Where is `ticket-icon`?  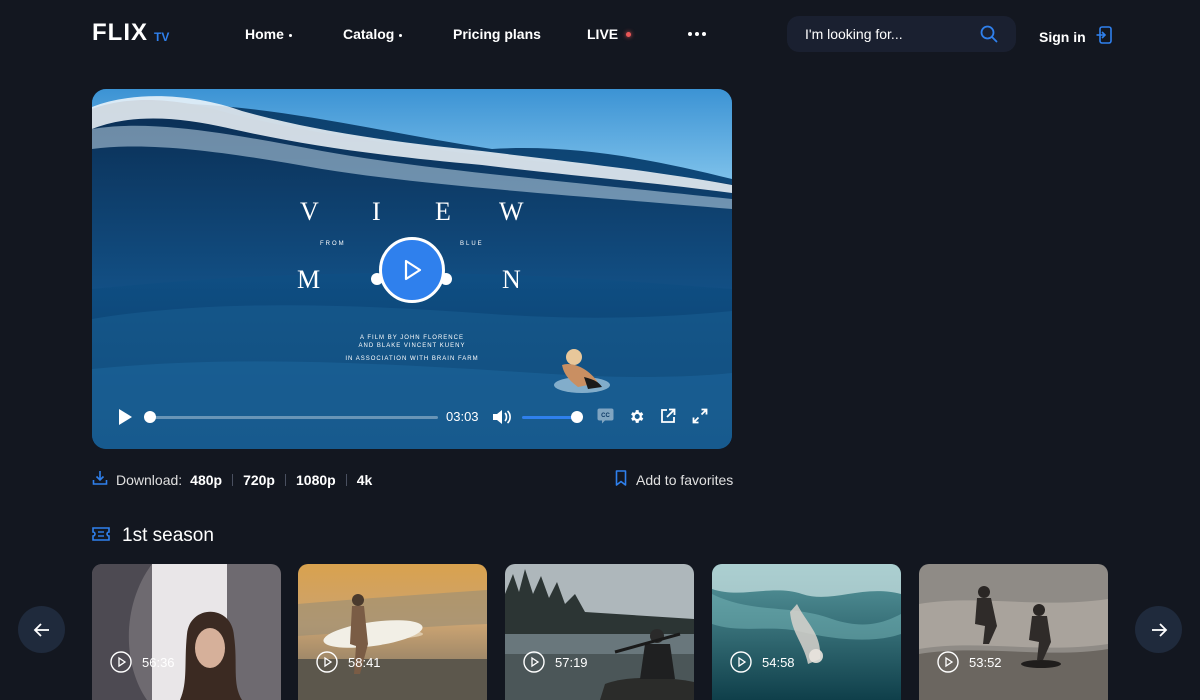
ticket-icon is located at coordinates (101, 536).